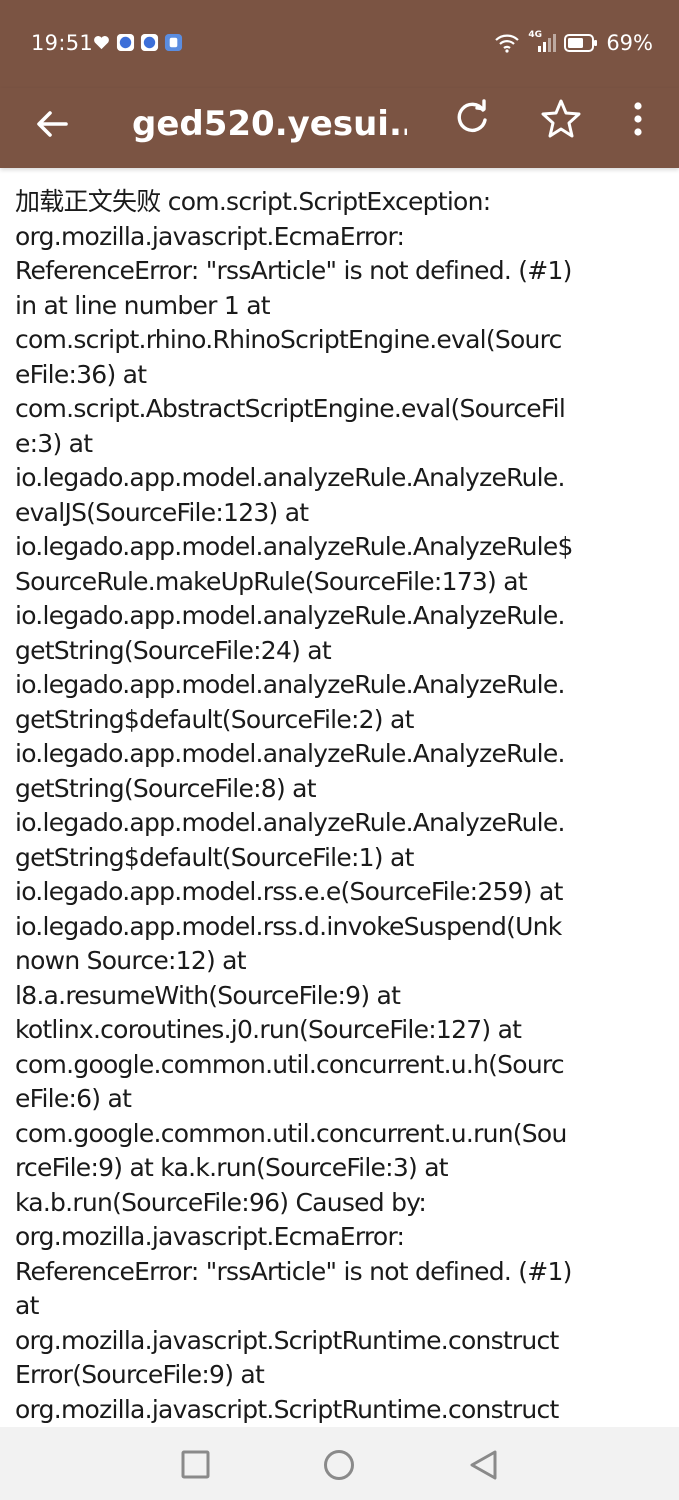 This screenshot has height=1500, width=679. I want to click on cellular-signal-icon: 4G, so click(542, 41).